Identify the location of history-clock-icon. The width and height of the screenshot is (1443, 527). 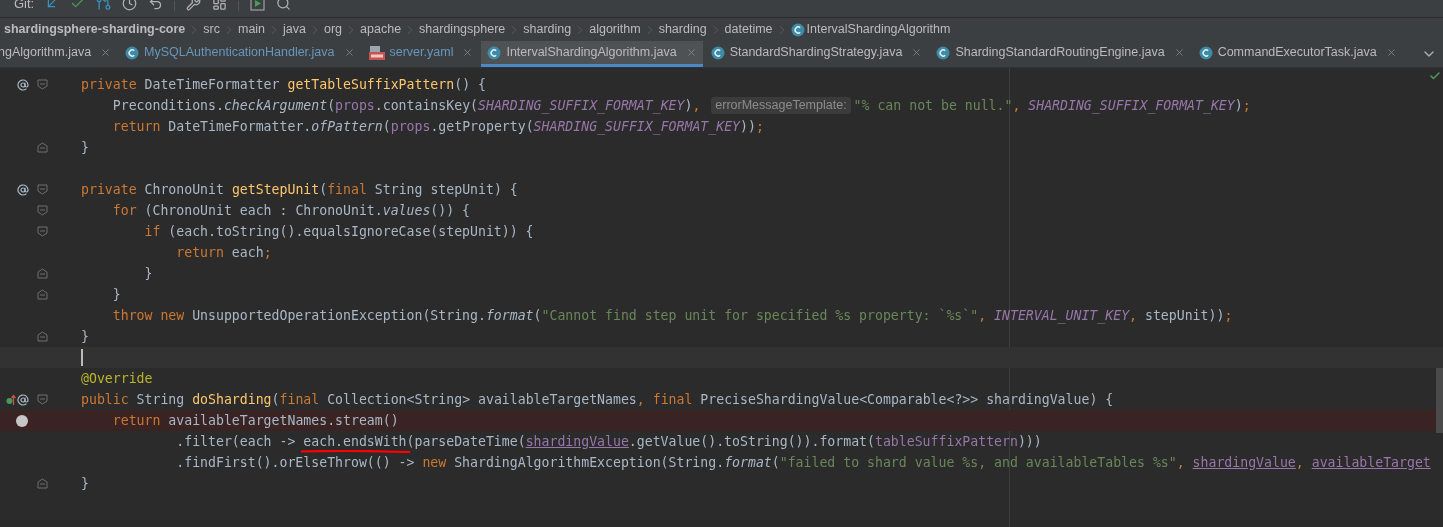
(130, 5).